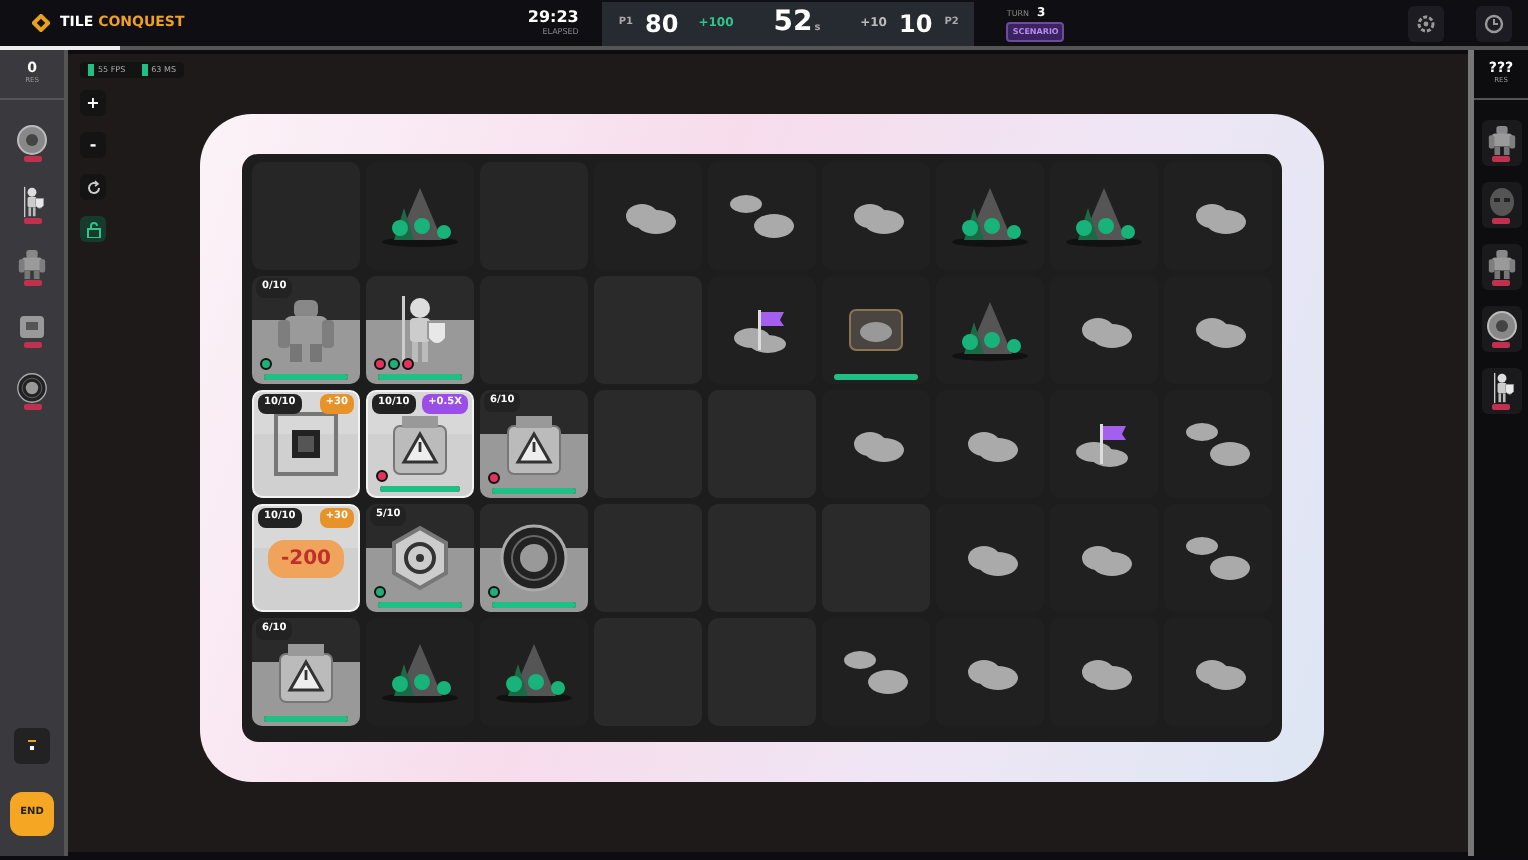 The height and width of the screenshot is (860, 1528). What do you see at coordinates (41, 23) in the screenshot?
I see `logo-icon` at bounding box center [41, 23].